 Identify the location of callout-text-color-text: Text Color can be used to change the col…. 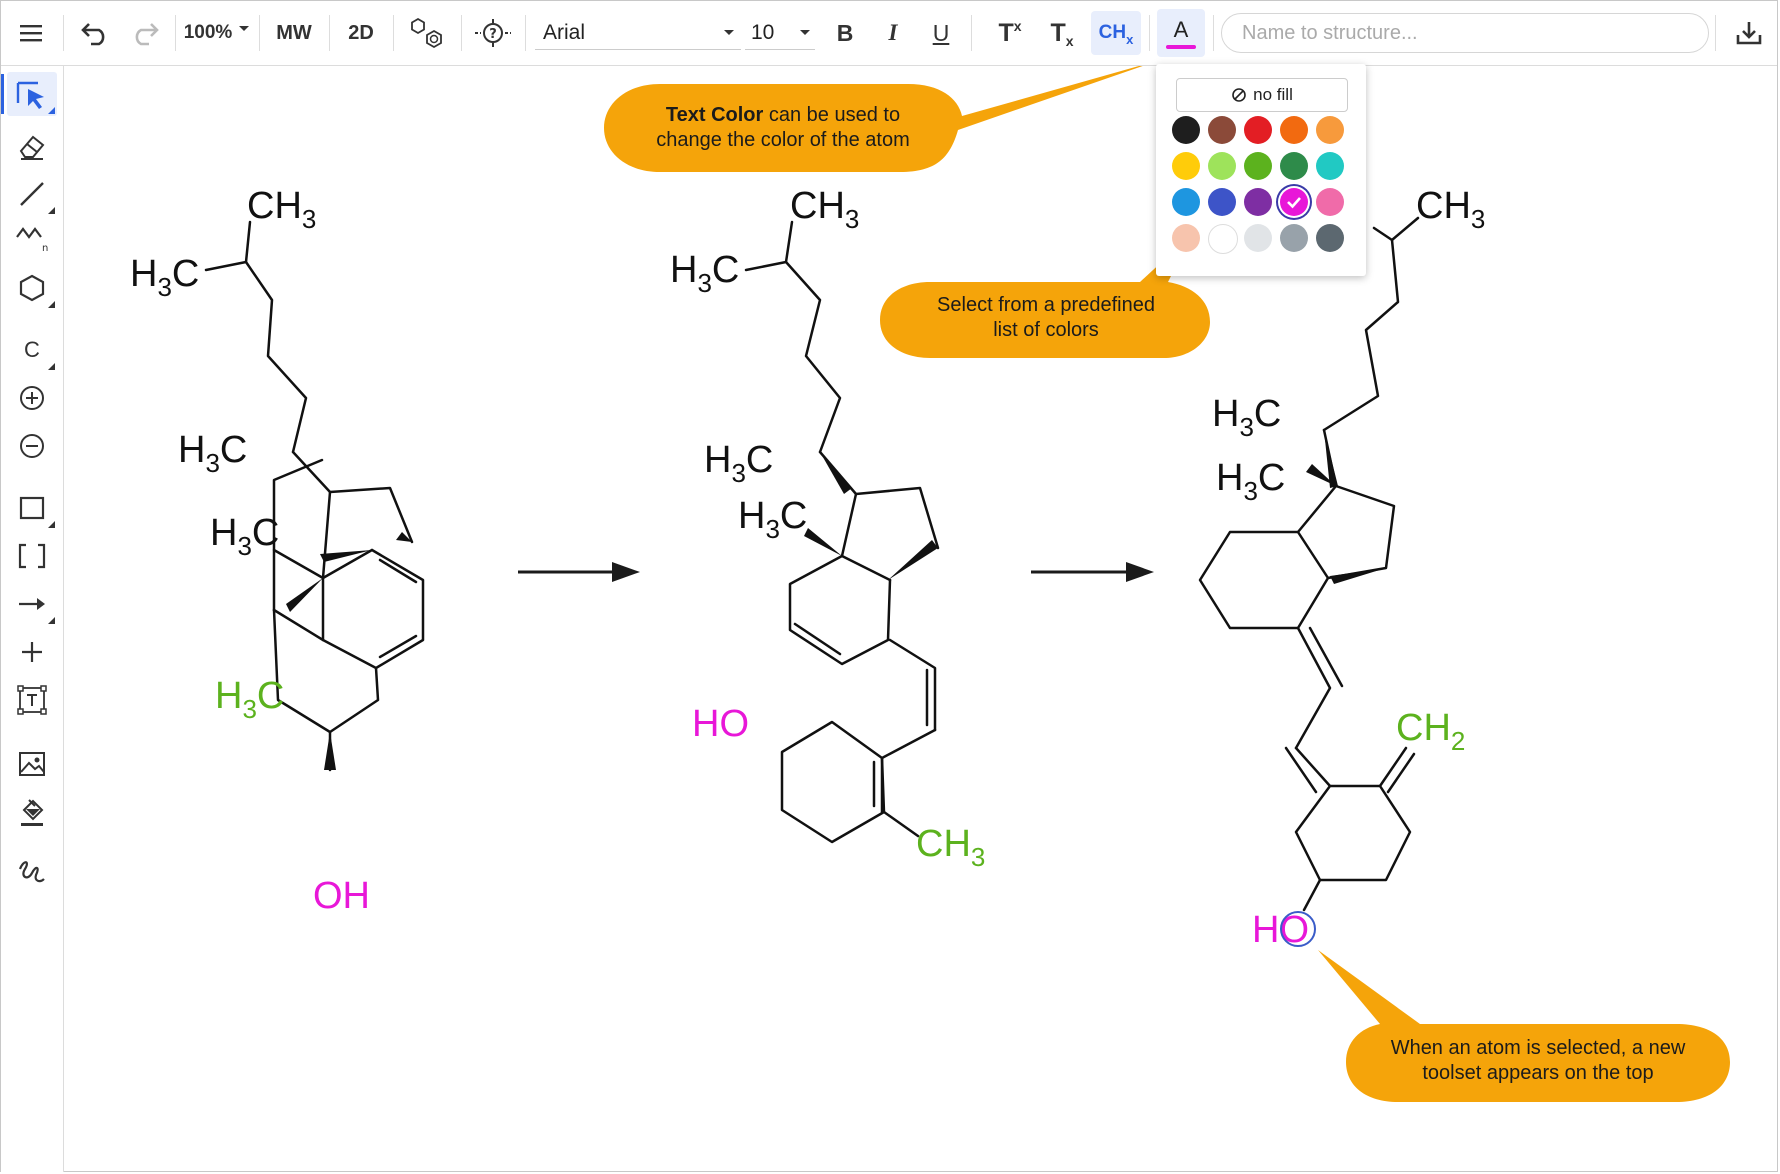
(783, 128).